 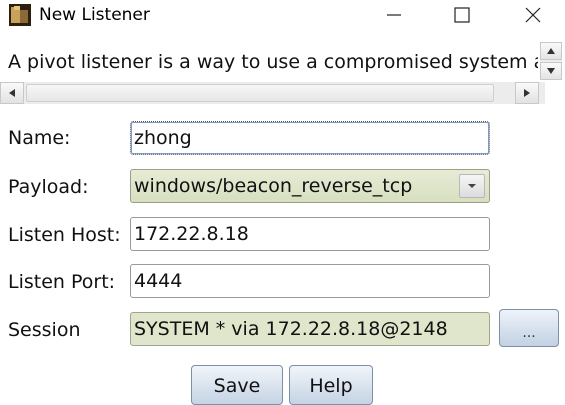 What do you see at coordinates (94, 15) in the screenshot?
I see `window-title: New Listener` at bounding box center [94, 15].